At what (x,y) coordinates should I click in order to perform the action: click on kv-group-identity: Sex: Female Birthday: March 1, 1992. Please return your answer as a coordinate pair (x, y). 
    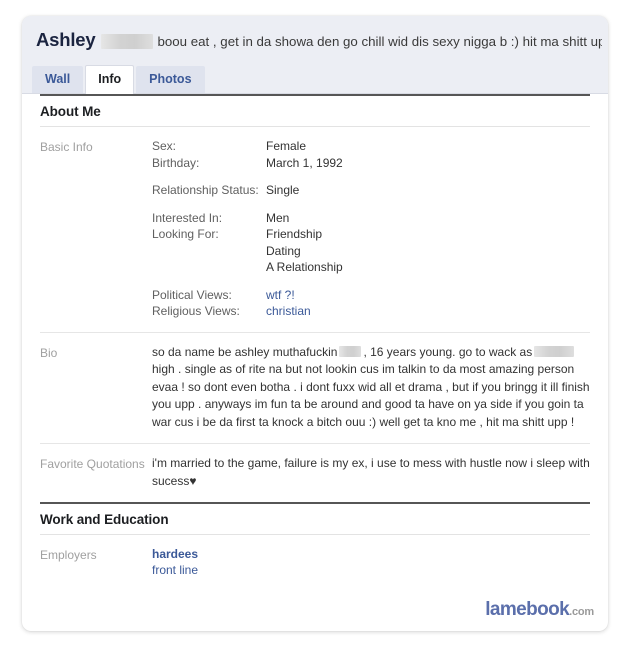
    Looking at the image, I should click on (371, 154).